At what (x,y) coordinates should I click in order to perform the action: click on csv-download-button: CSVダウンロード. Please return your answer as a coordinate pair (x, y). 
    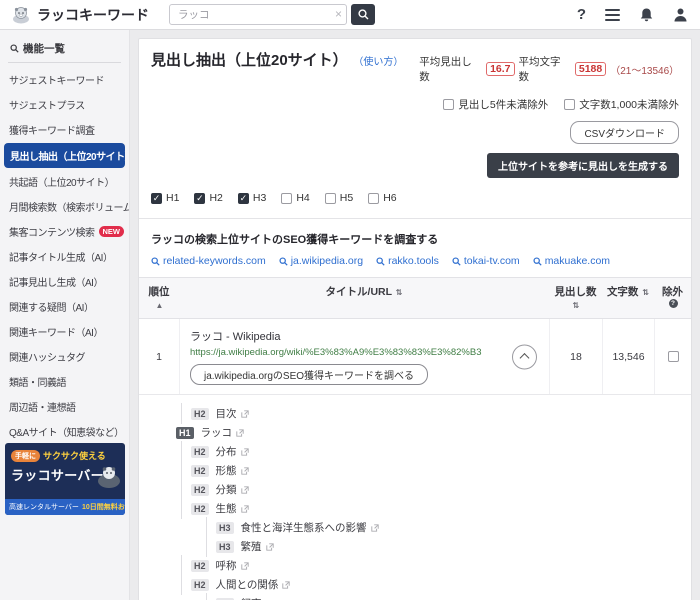
    Looking at the image, I should click on (624, 132).